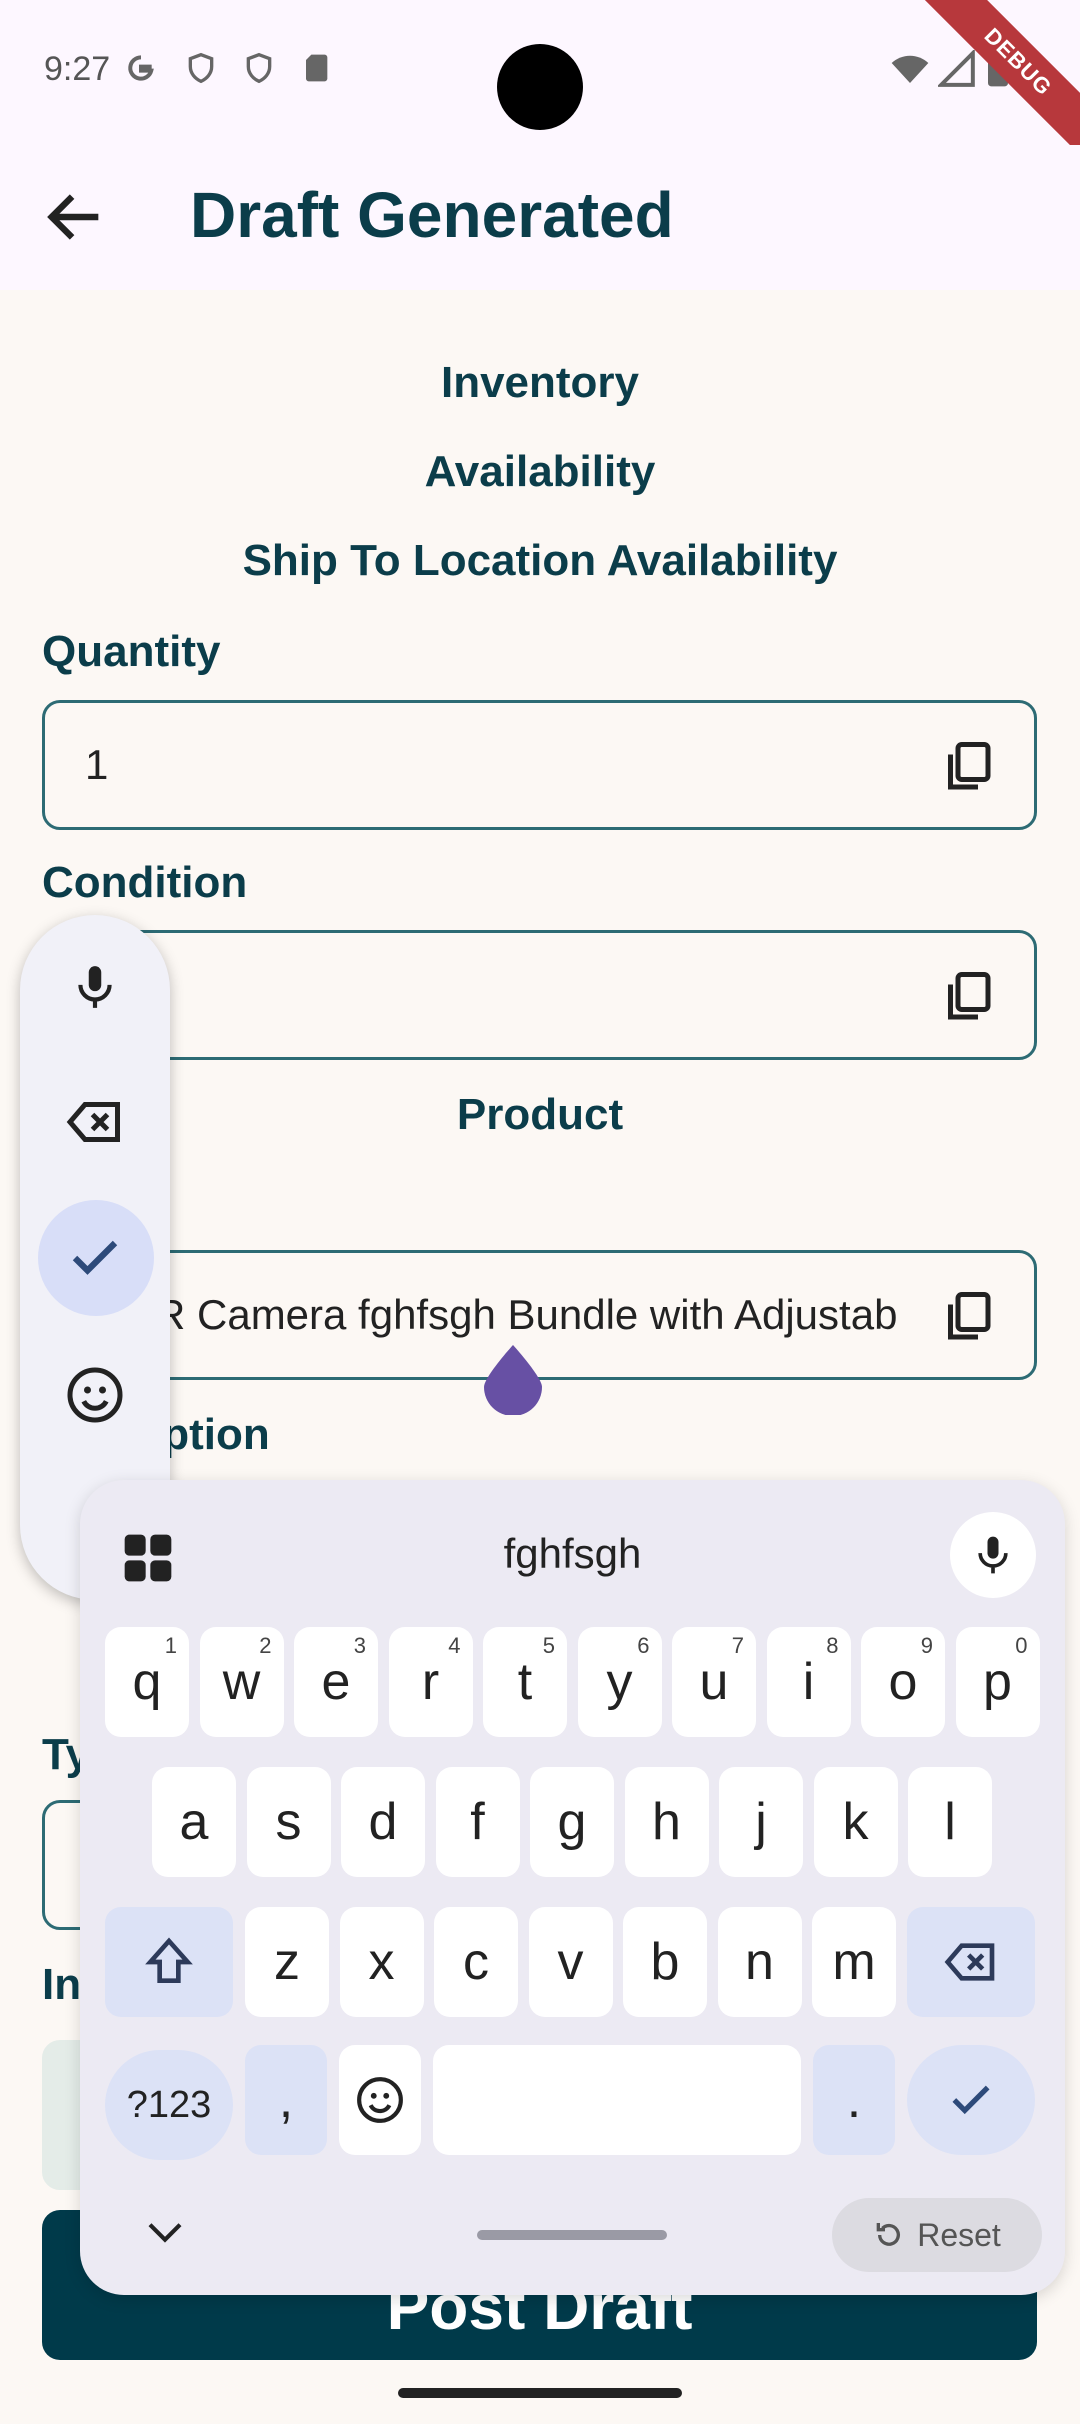 The height and width of the screenshot is (2424, 1080). Describe the element at coordinates (572, 2235) in the screenshot. I see `keyboard-drag-handle` at that location.